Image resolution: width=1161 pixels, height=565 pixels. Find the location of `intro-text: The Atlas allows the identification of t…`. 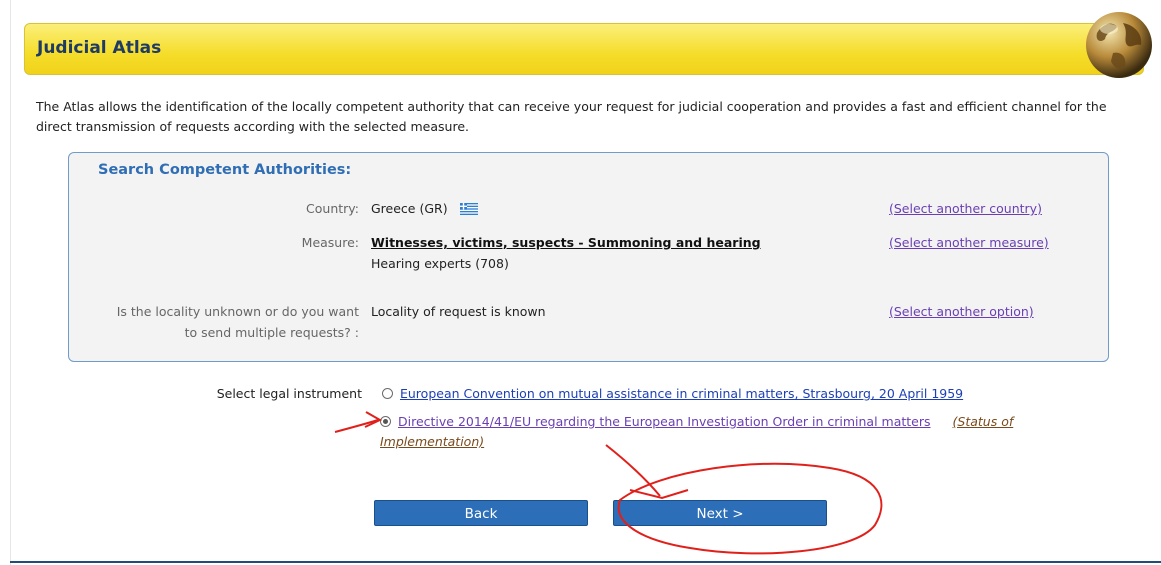

intro-text: The Atlas allows the identification of t… is located at coordinates (571, 116).